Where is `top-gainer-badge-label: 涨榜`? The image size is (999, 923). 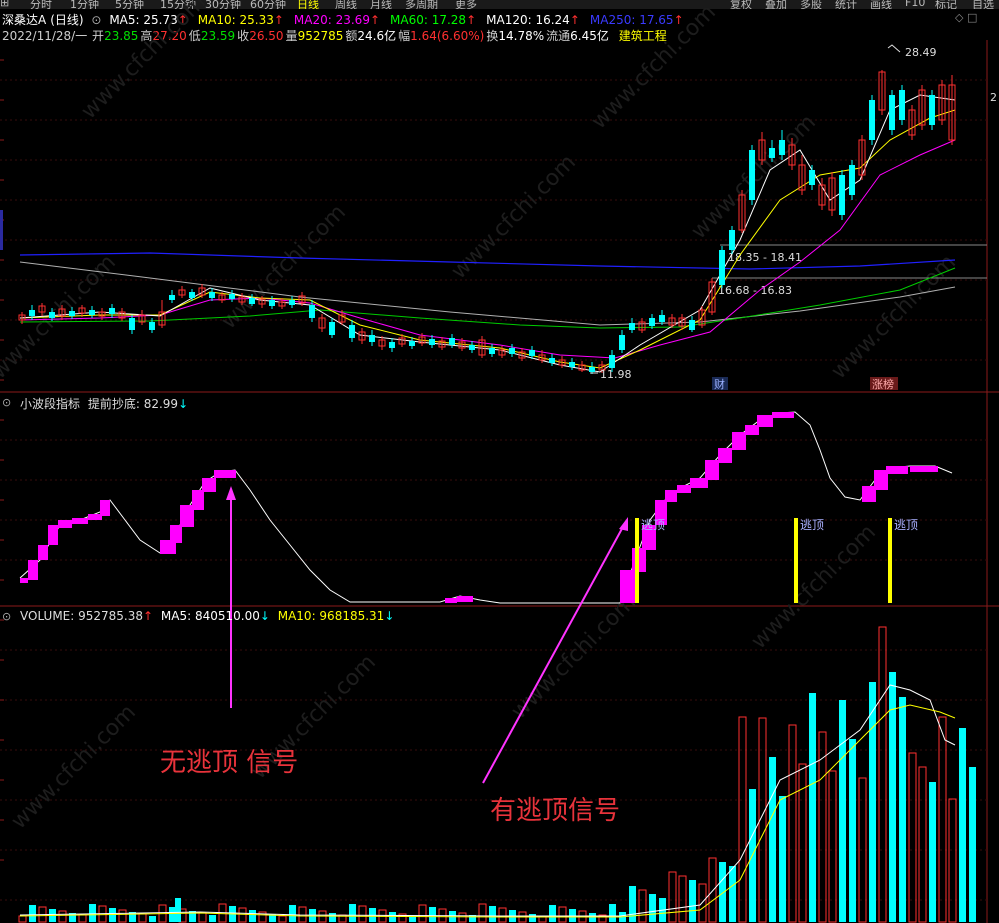
top-gainer-badge-label: 涨榜 is located at coordinates (883, 384).